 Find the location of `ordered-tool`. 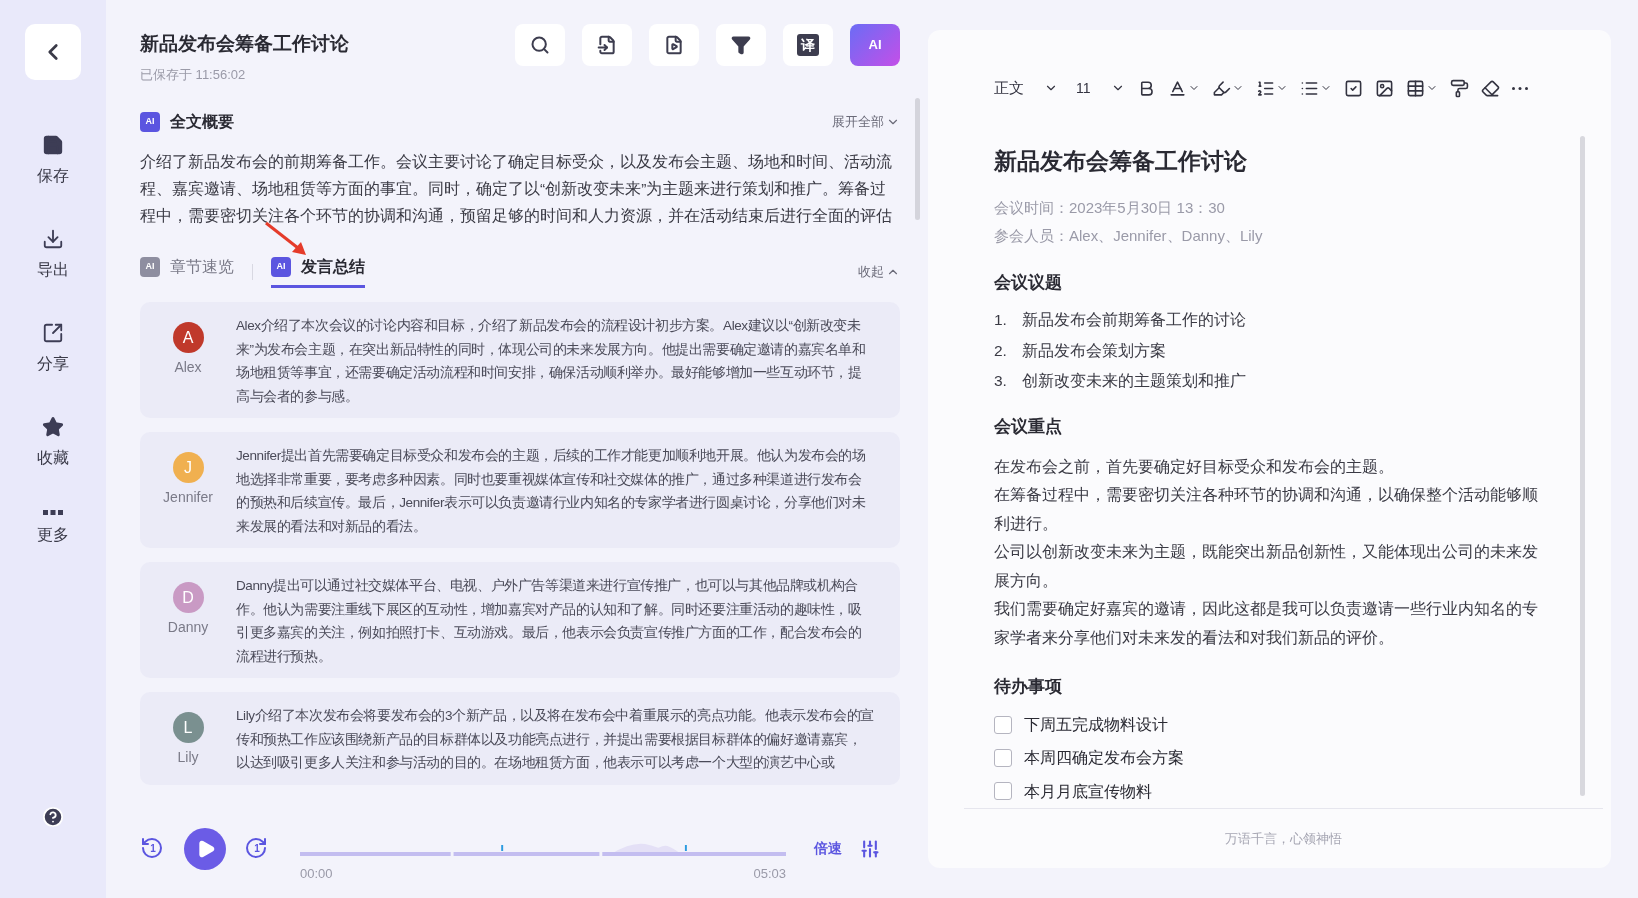

ordered-tool is located at coordinates (1271, 88).